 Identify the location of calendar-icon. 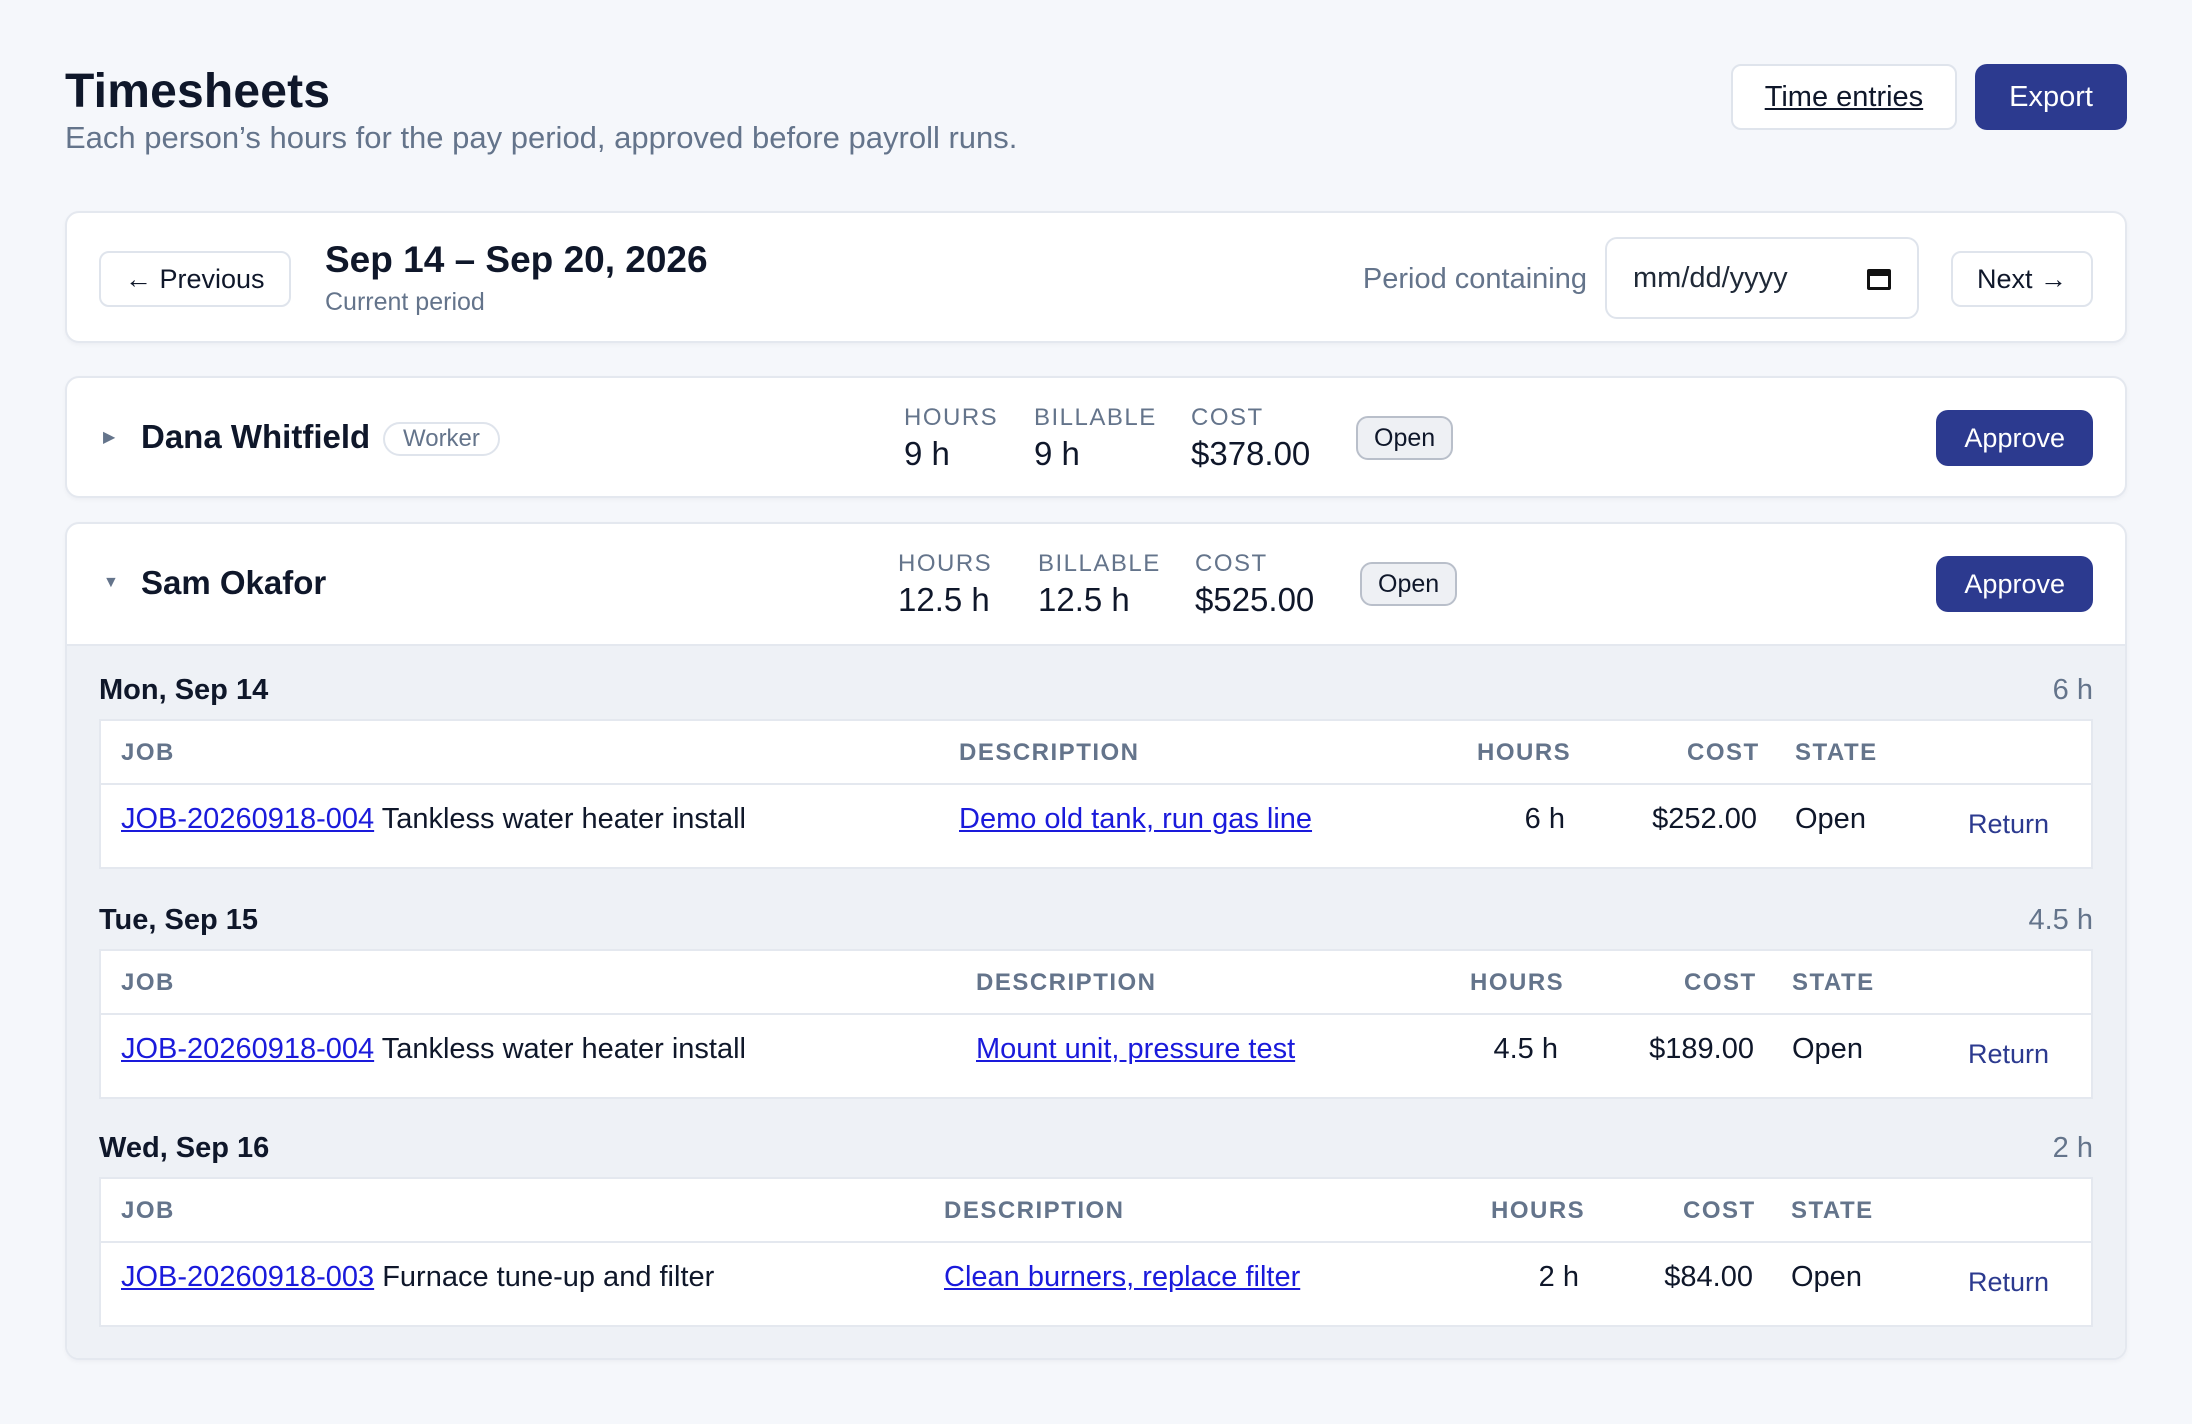
(1879, 278).